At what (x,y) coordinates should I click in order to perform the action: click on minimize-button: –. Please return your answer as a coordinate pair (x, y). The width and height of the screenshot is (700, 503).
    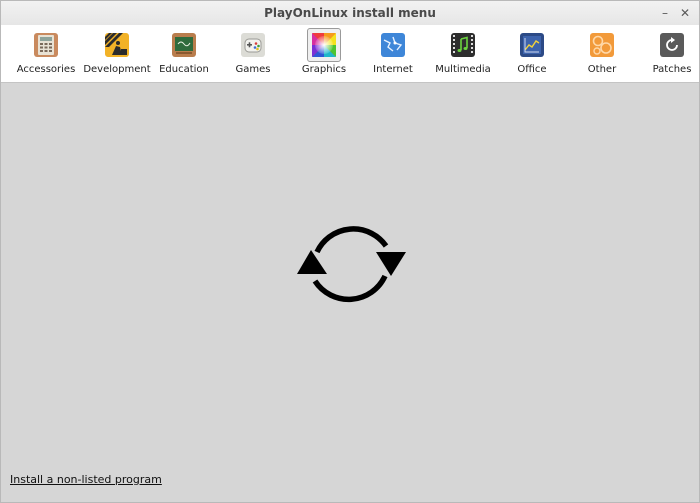
    Looking at the image, I should click on (665, 13).